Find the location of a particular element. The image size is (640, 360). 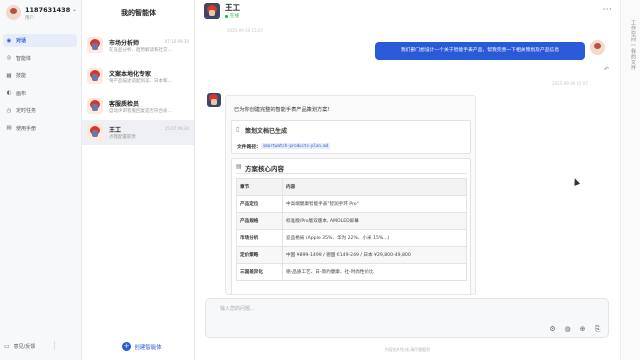

input-toolbar: ⚙ ◍ ⊕ ⎘ is located at coordinates (575, 329).